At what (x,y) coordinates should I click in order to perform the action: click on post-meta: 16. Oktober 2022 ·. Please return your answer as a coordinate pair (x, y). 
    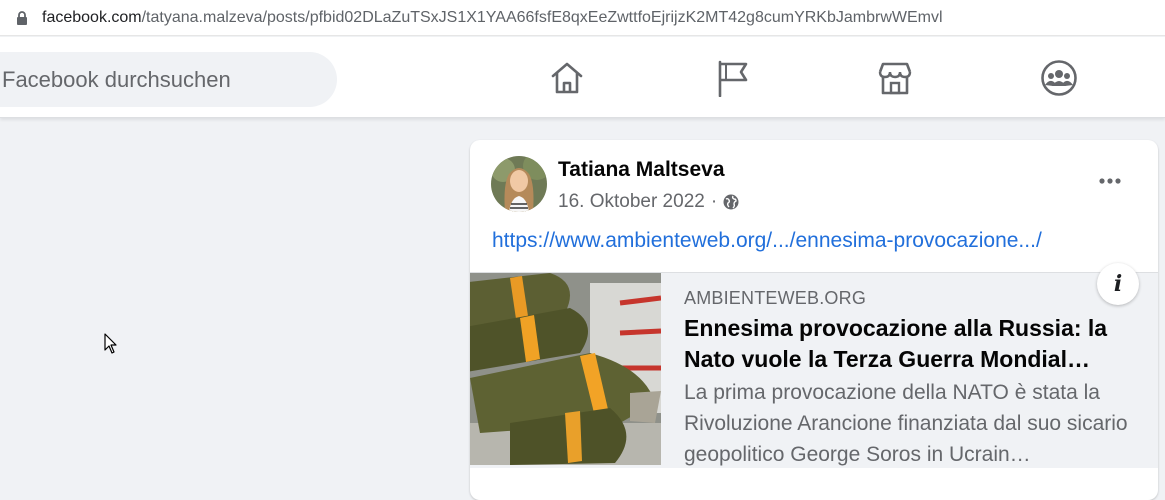
    Looking at the image, I should click on (648, 202).